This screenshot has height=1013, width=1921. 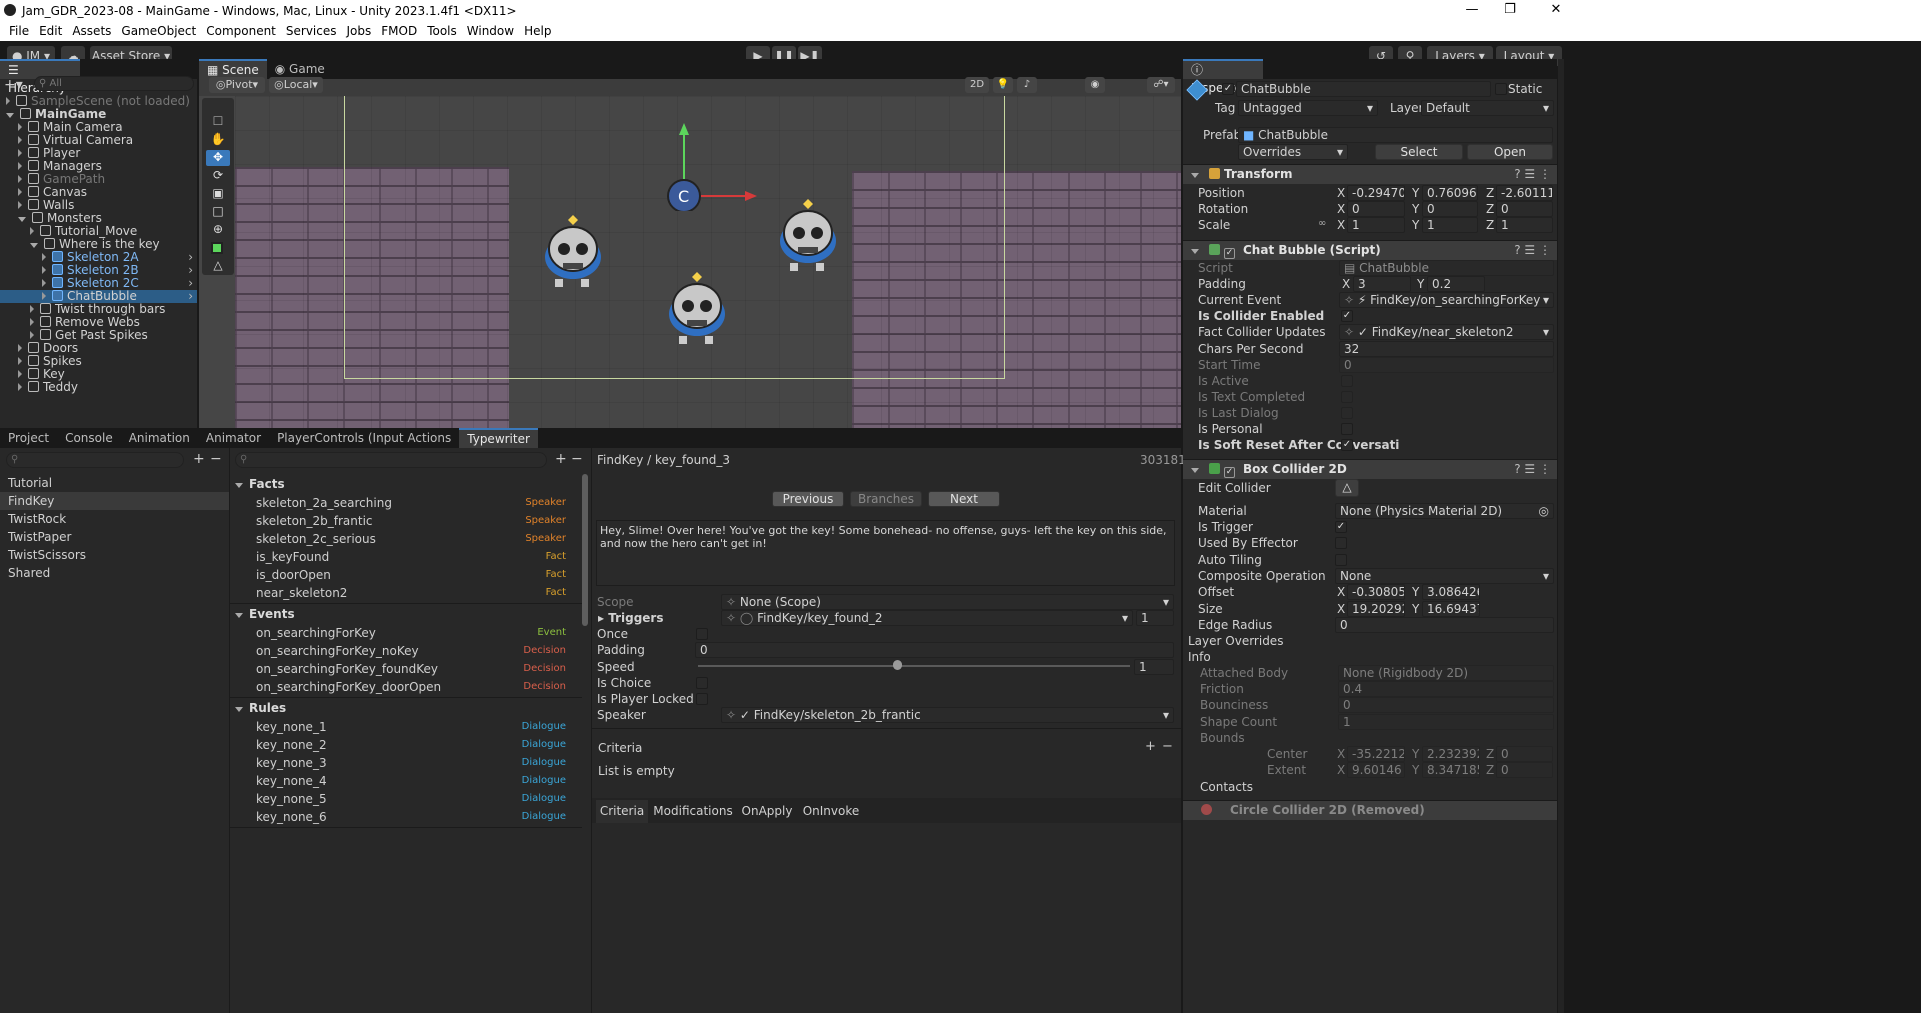 I want to click on entry-item: is_doorOpen Fact, so click(x=416, y=575).